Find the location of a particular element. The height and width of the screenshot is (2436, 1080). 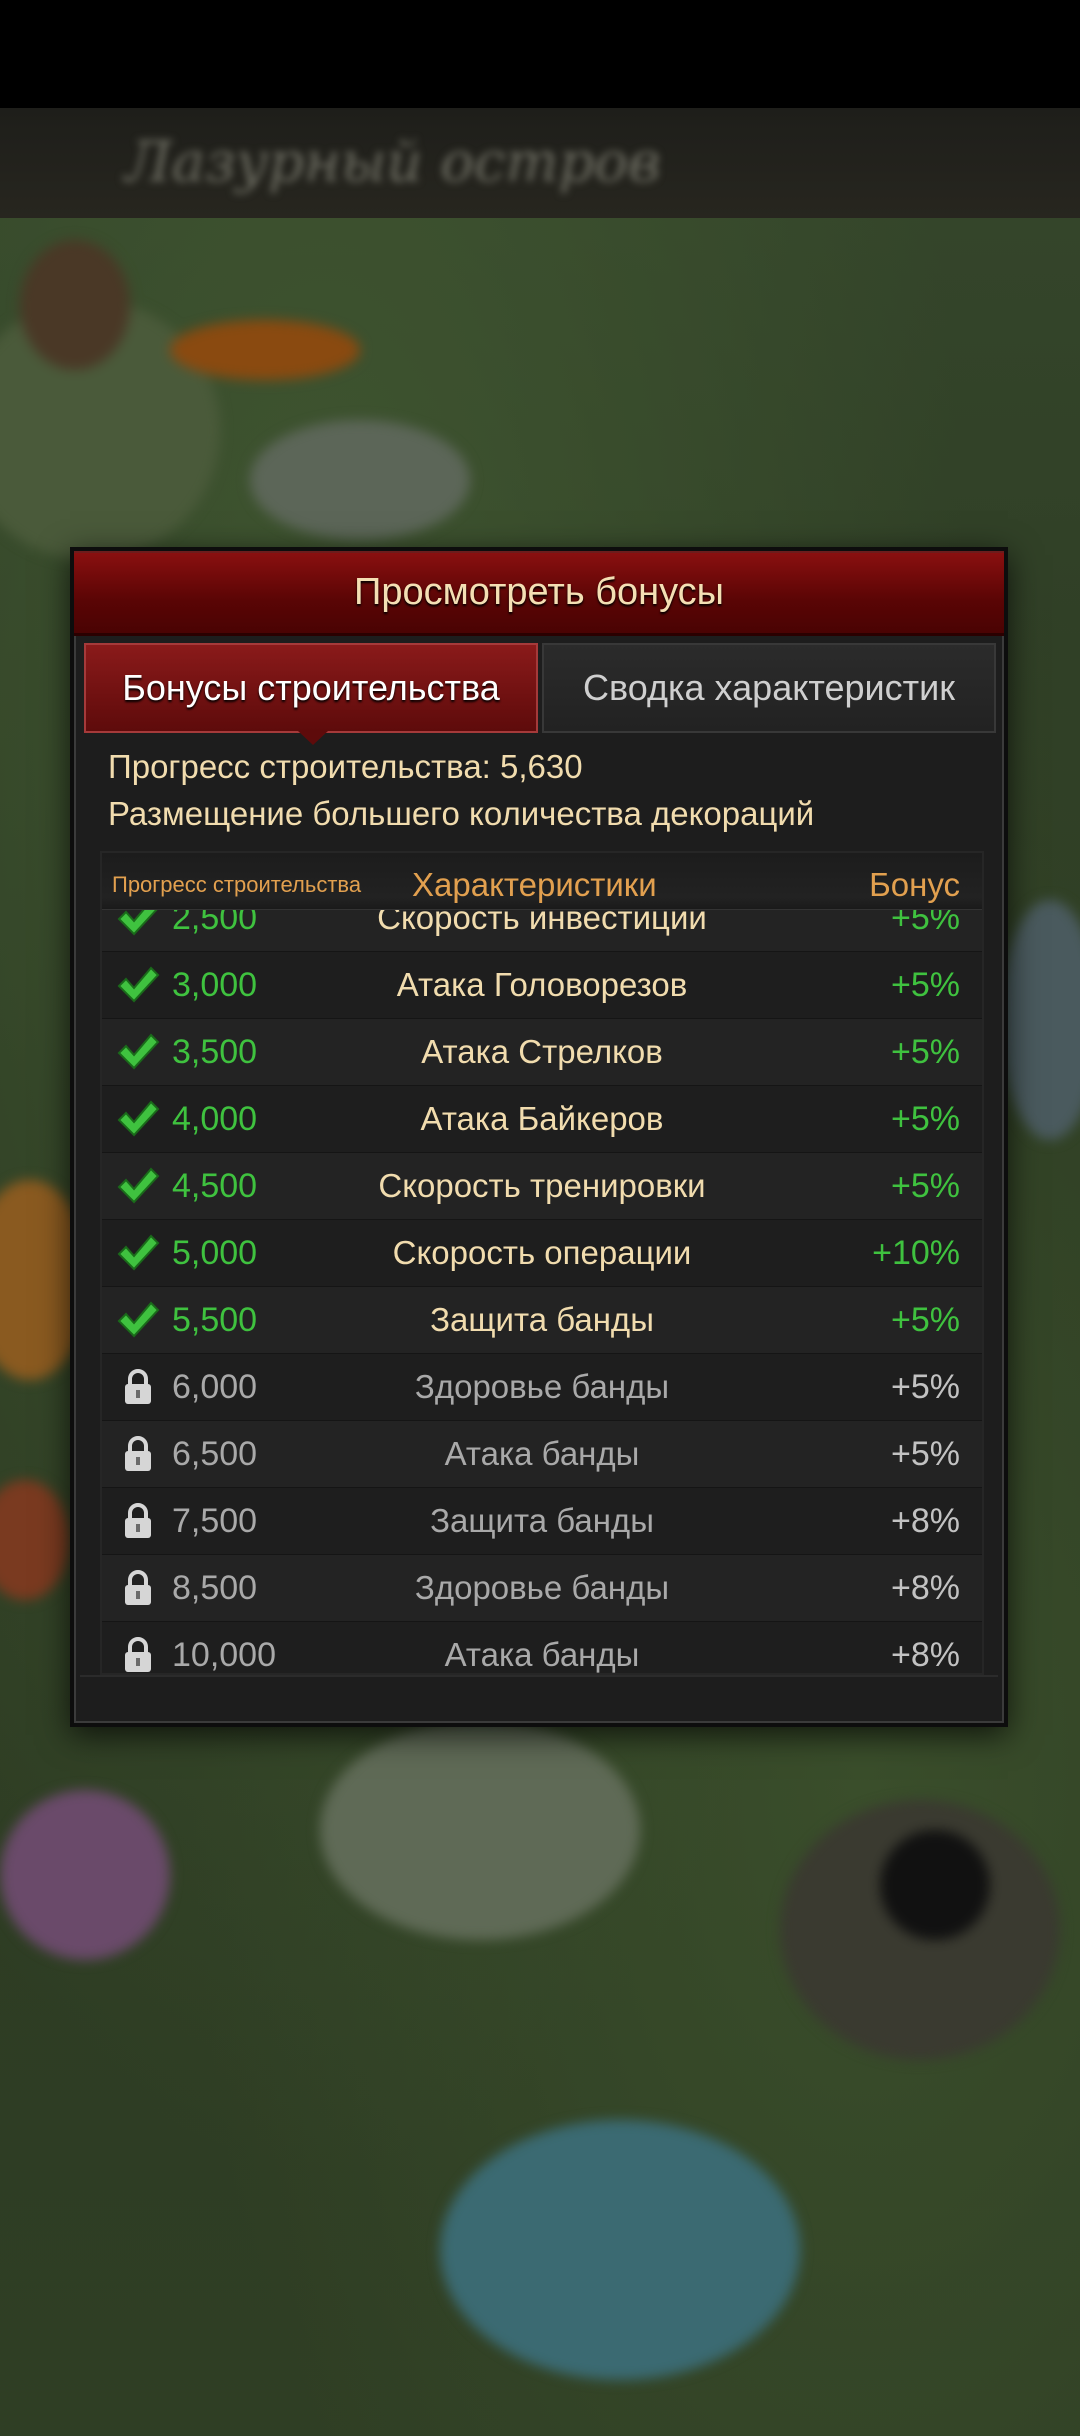

row-stat: Атака Стрелков is located at coordinates (542, 1051).